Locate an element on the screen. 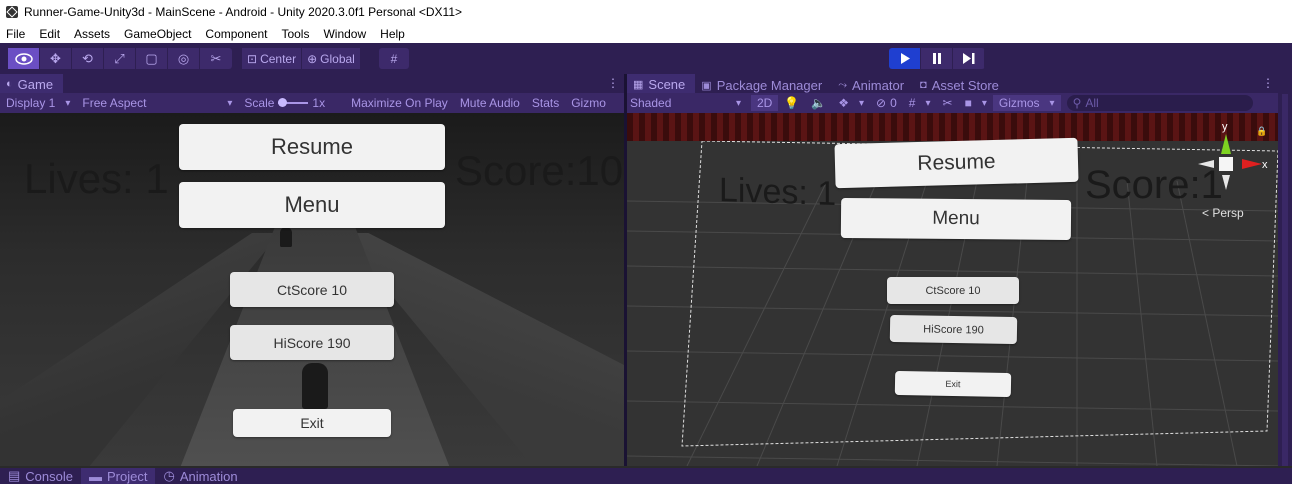  pause-button is located at coordinates (937, 58).